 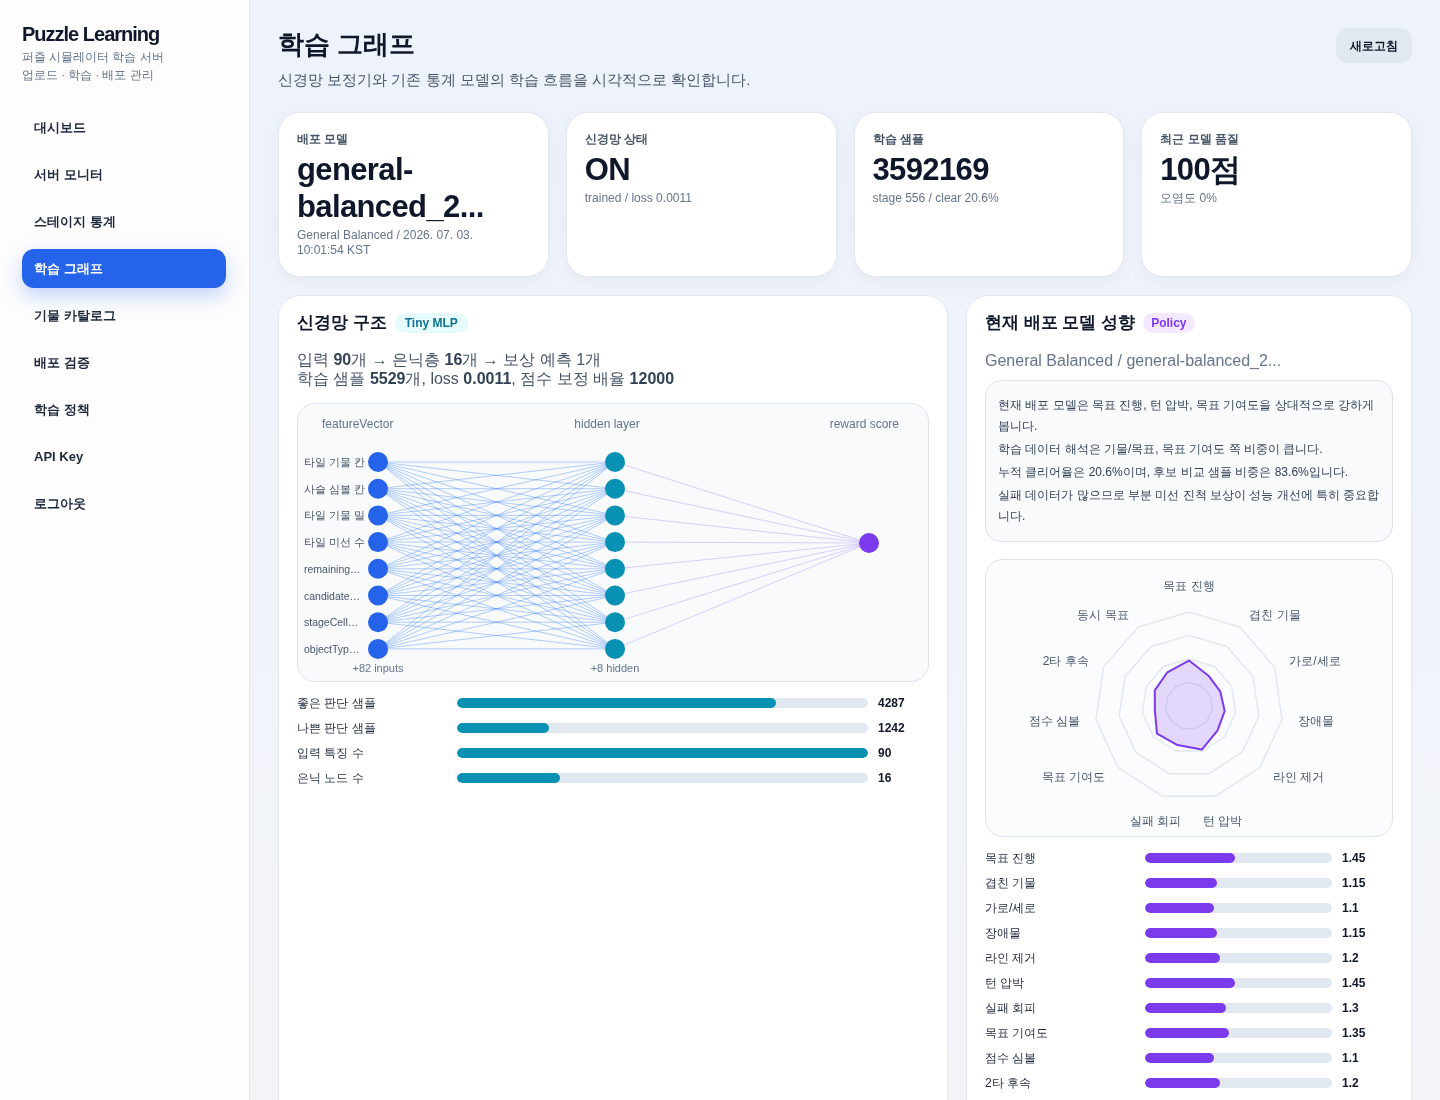 What do you see at coordinates (1011, 958) in the screenshot?
I see `bar-label: 라인 제거` at bounding box center [1011, 958].